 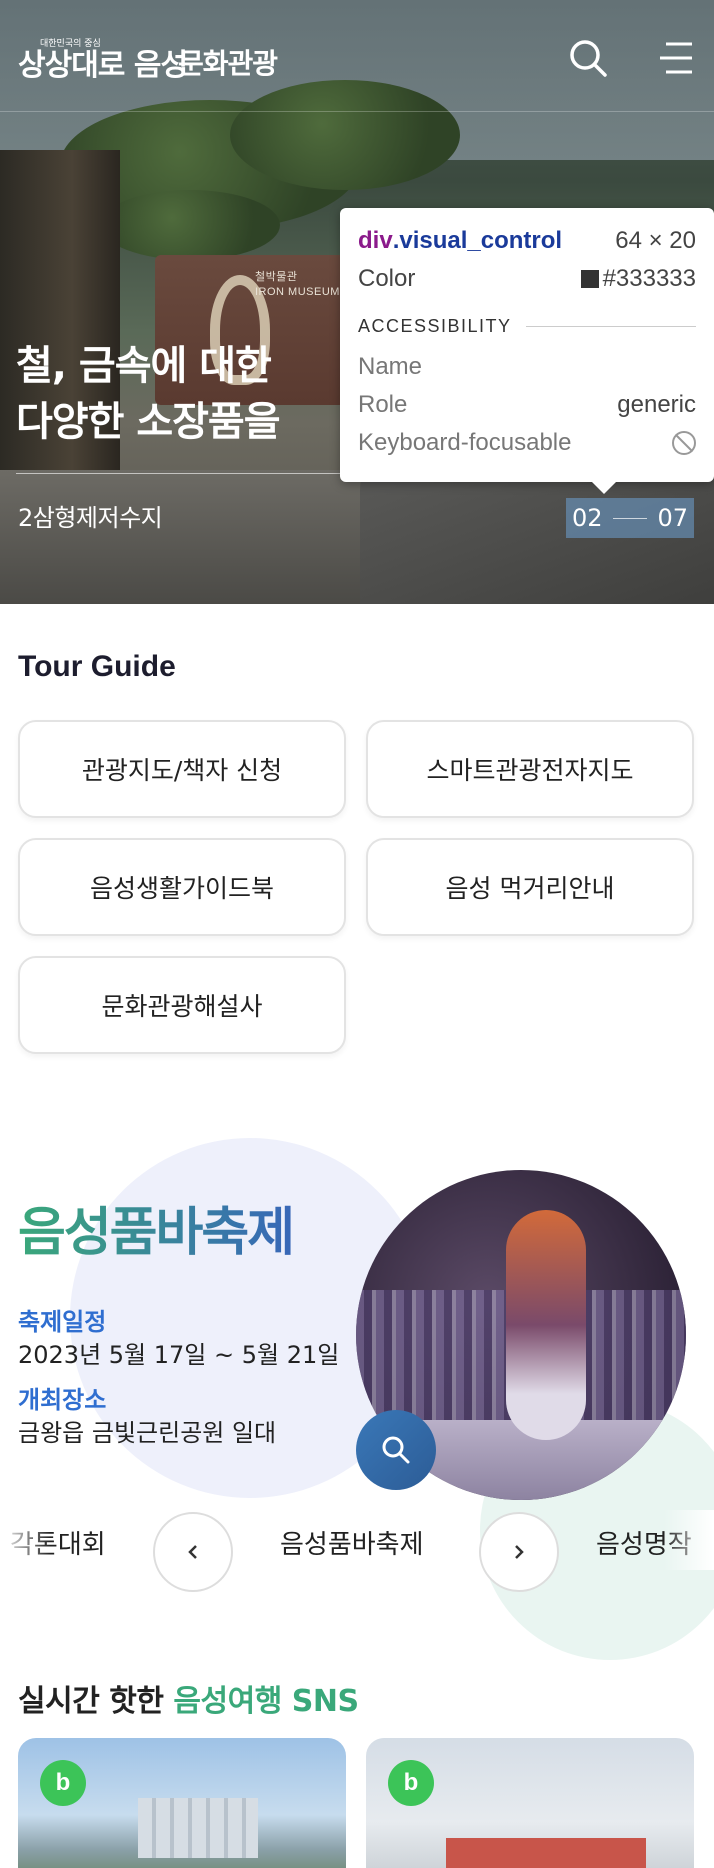 What do you see at coordinates (181, 473) in the screenshot?
I see `hero-divider` at bounding box center [181, 473].